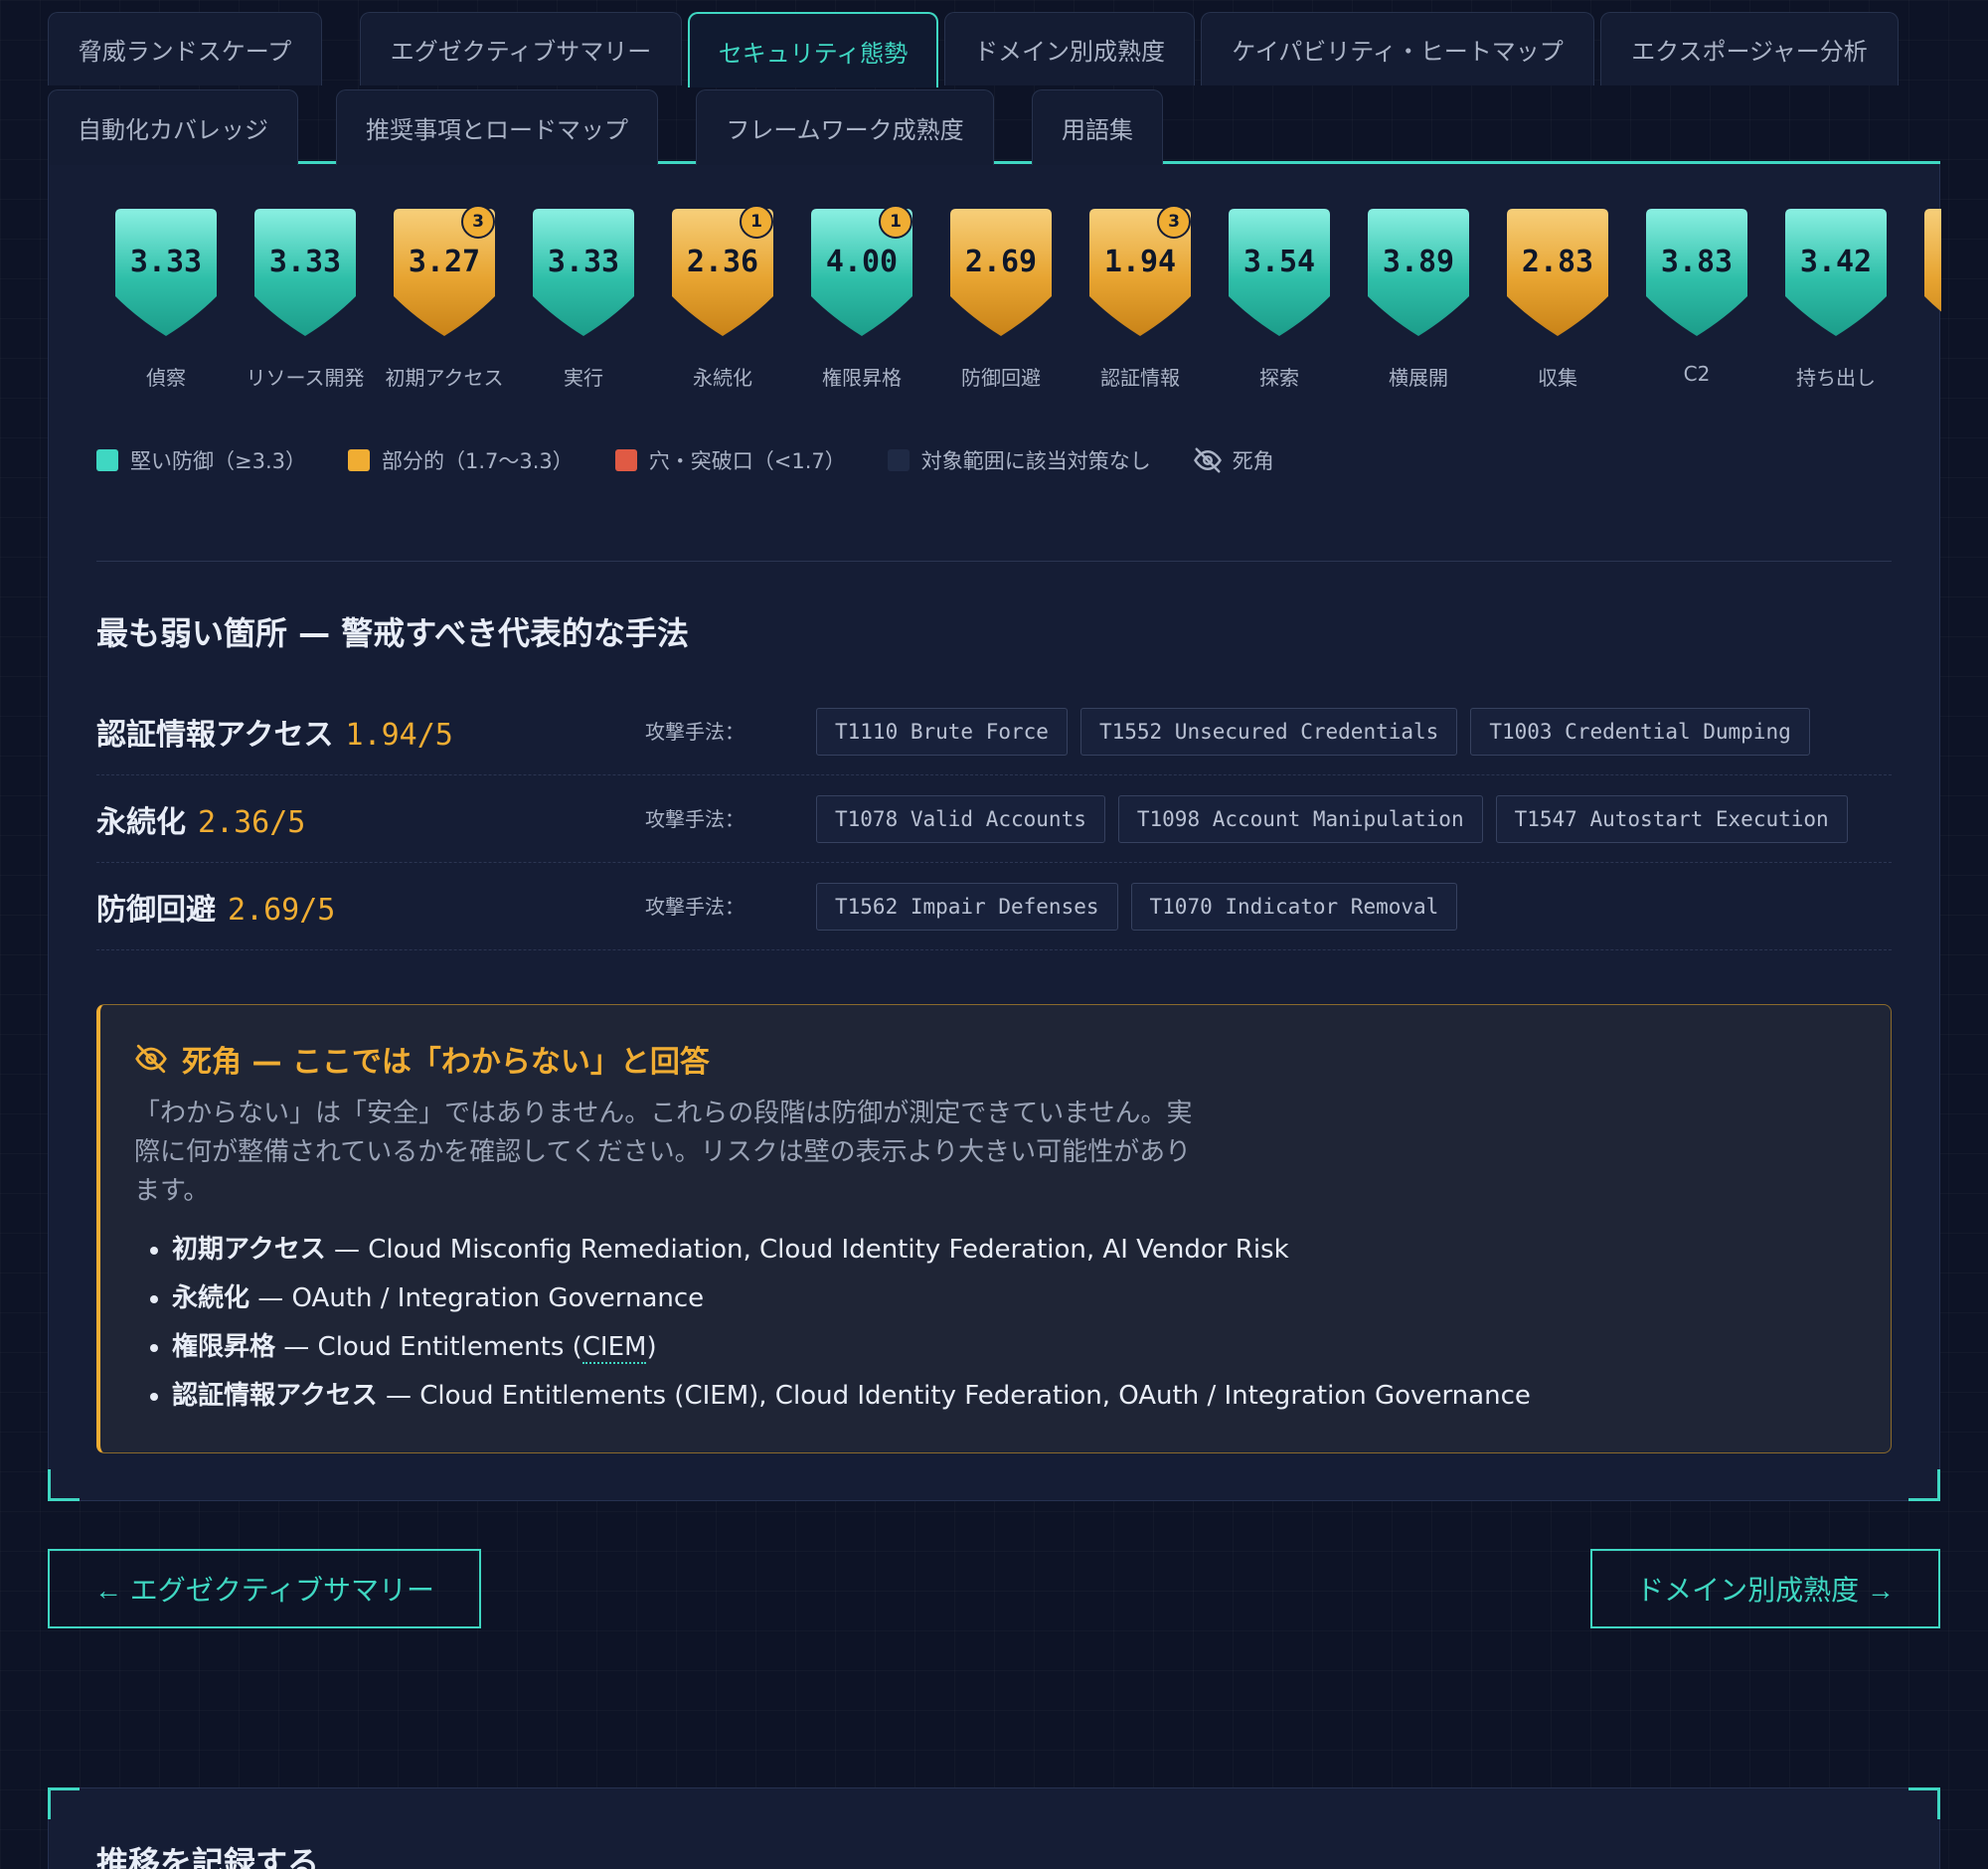 The image size is (1988, 1869). What do you see at coordinates (994, 561) in the screenshot?
I see `divider` at bounding box center [994, 561].